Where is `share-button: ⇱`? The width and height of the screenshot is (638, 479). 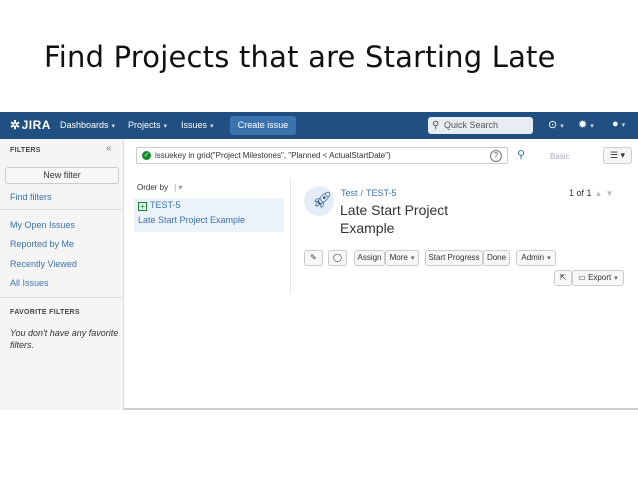 share-button: ⇱ is located at coordinates (563, 278).